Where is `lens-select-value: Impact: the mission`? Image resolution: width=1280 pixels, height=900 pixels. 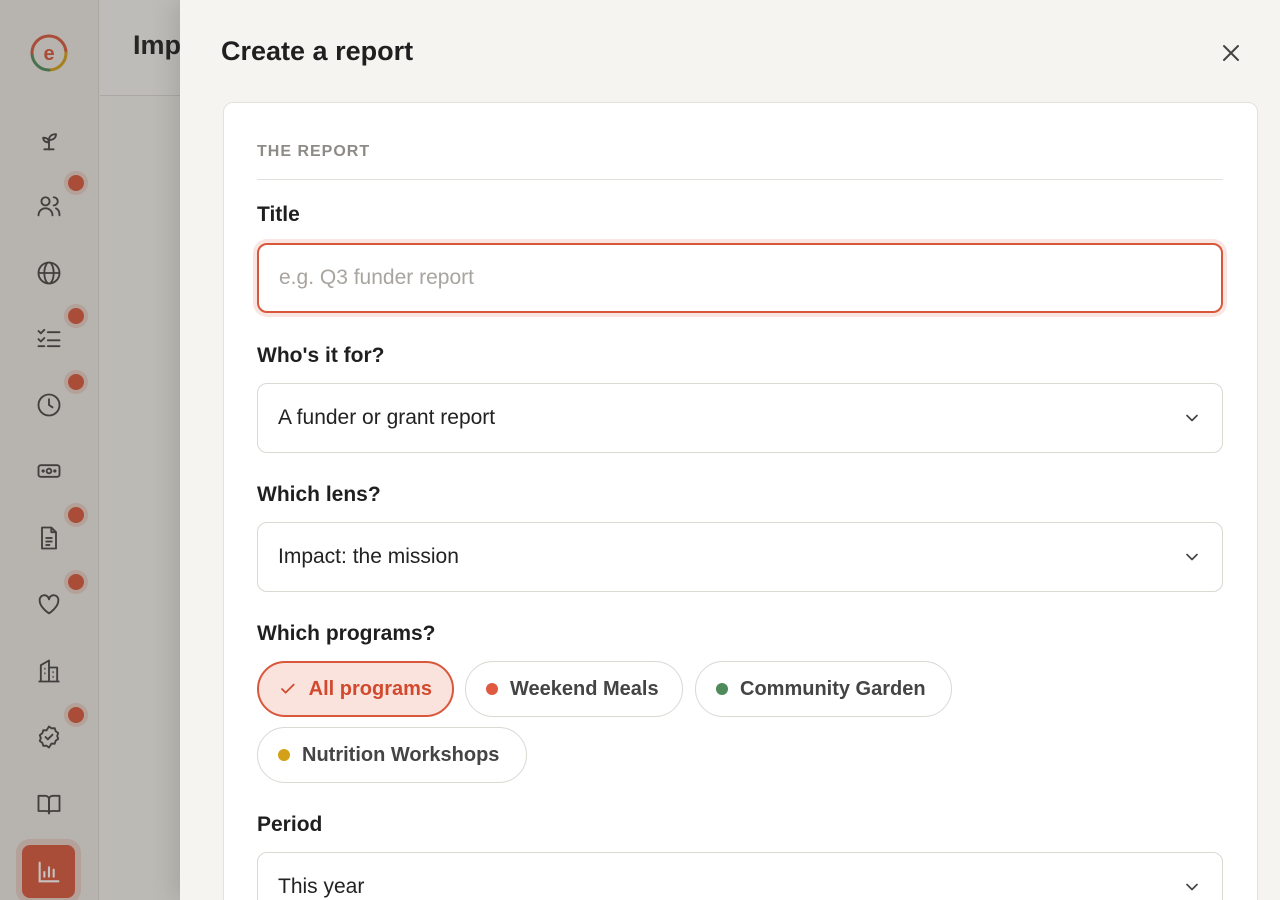 lens-select-value: Impact: the mission is located at coordinates (368, 556).